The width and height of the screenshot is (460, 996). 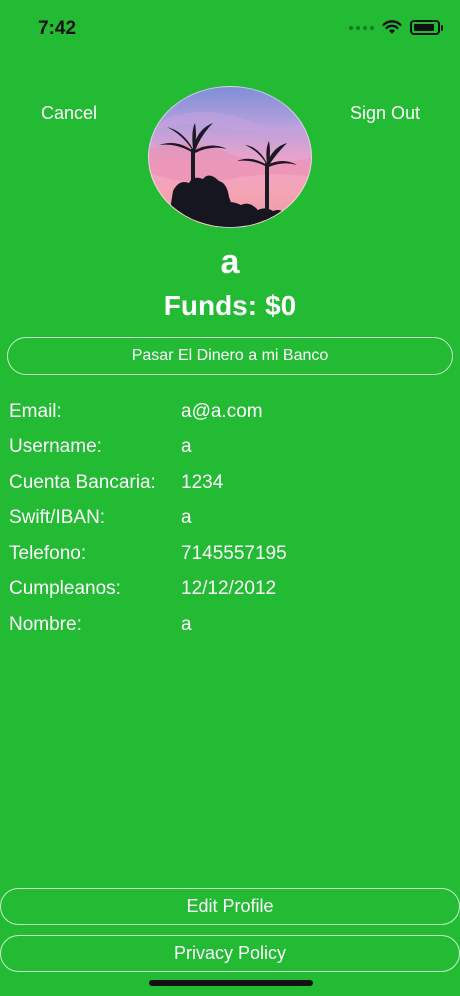 What do you see at coordinates (48, 553) in the screenshot?
I see `phone-label: Telefono:` at bounding box center [48, 553].